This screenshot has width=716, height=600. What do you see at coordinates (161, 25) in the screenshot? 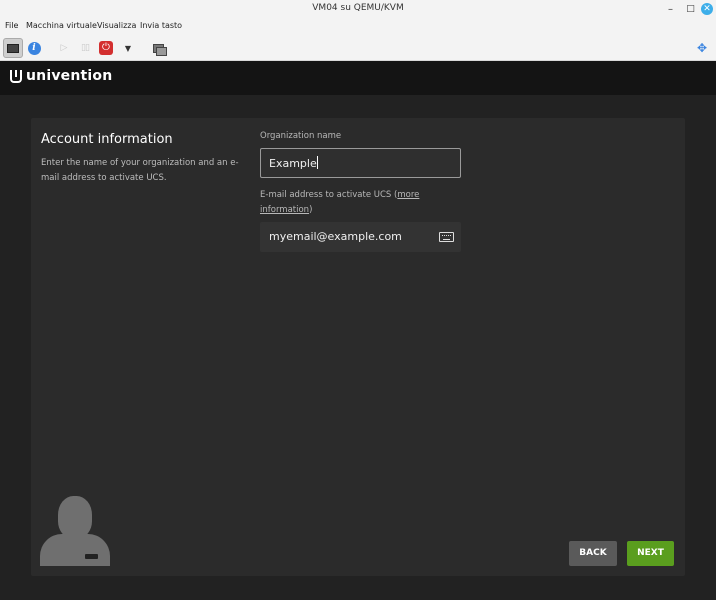
I see `menu-invia-tasto: Invia tasto` at bounding box center [161, 25].